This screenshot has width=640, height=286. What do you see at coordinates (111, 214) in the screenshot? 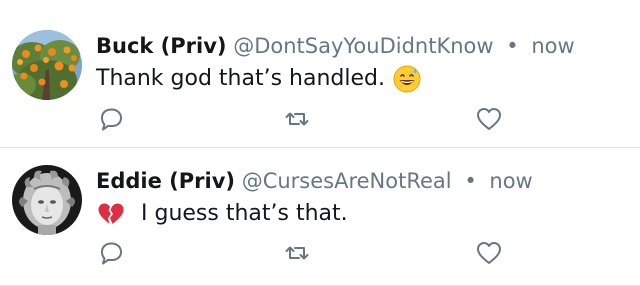
I see `broken-heart-icon` at bounding box center [111, 214].